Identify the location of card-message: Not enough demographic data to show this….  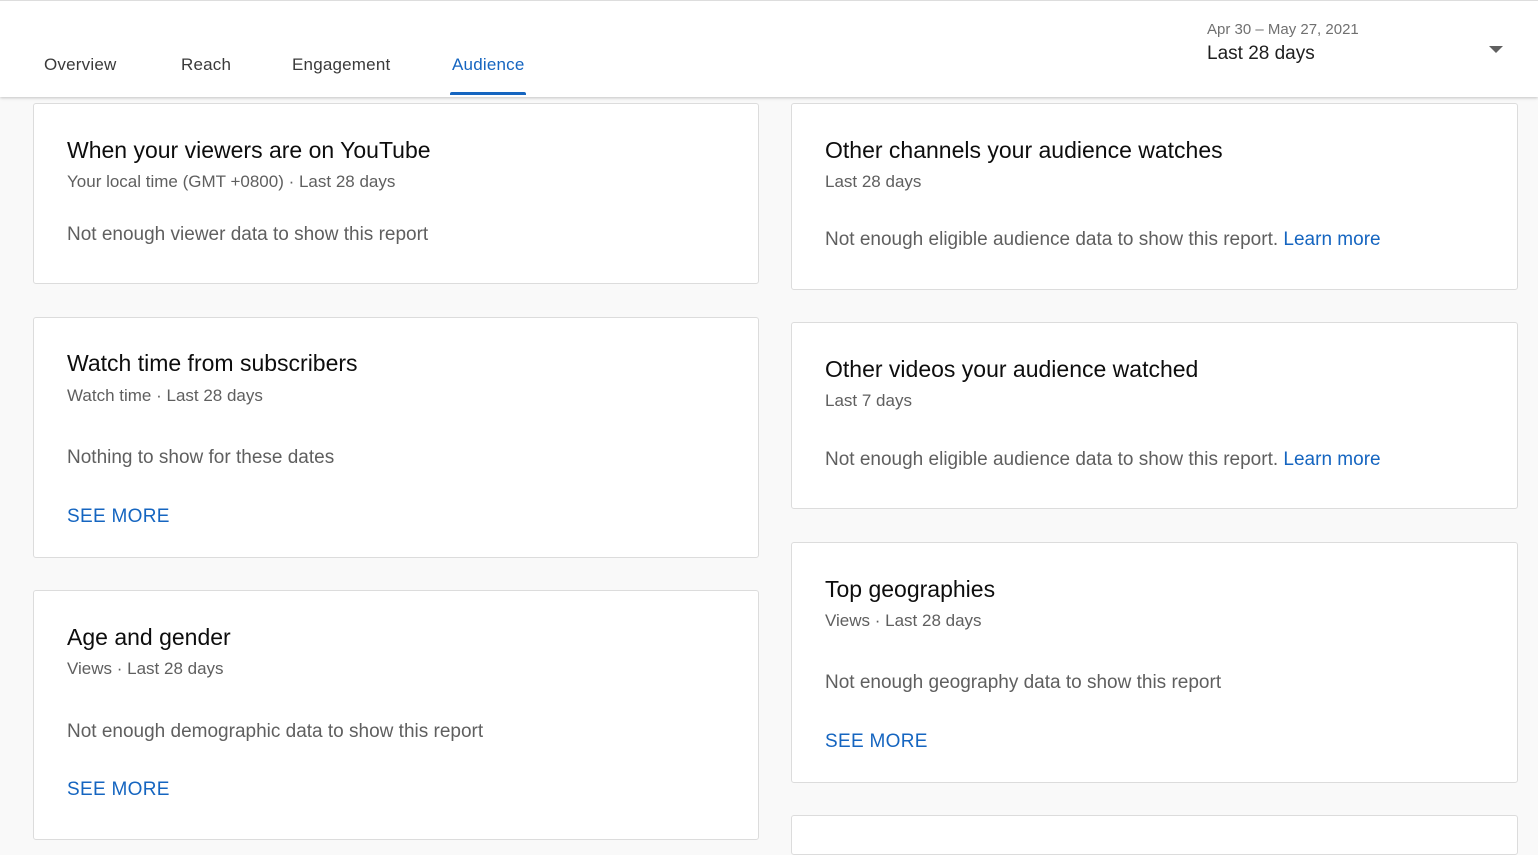
(275, 731).